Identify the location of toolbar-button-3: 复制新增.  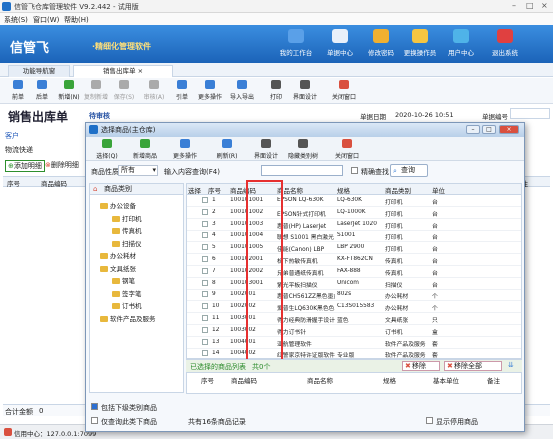
(96, 90).